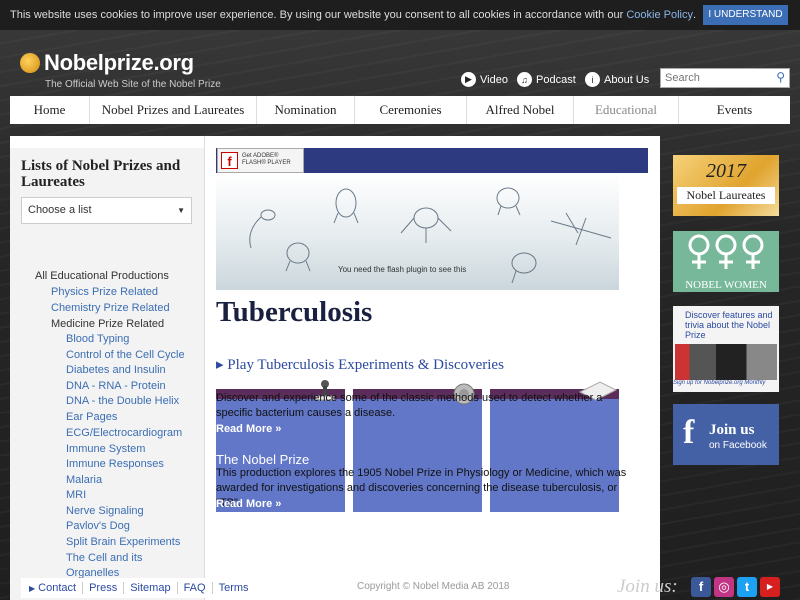 This screenshot has width=800, height=600. I want to click on podcast-link: ♫ Podcast, so click(546, 79).